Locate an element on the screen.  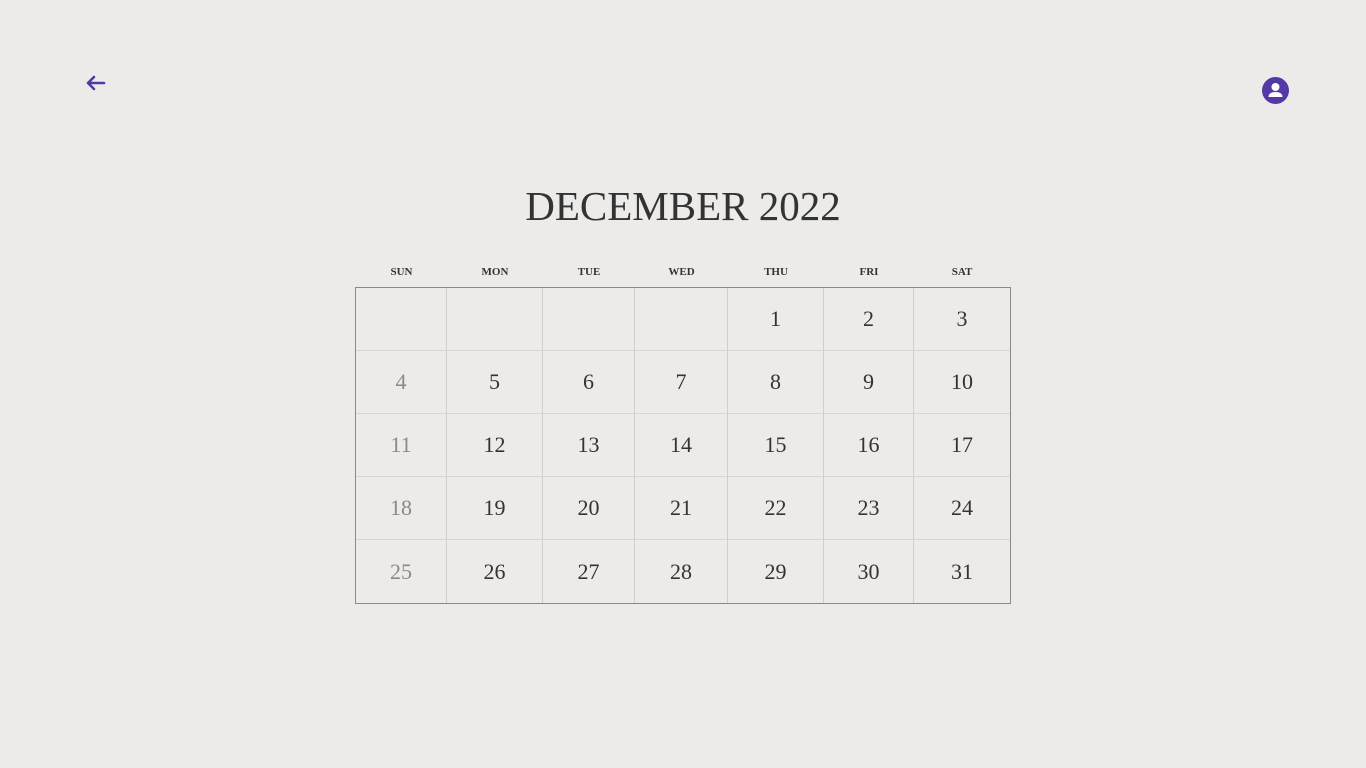
user-circle-icon is located at coordinates (1275, 90).